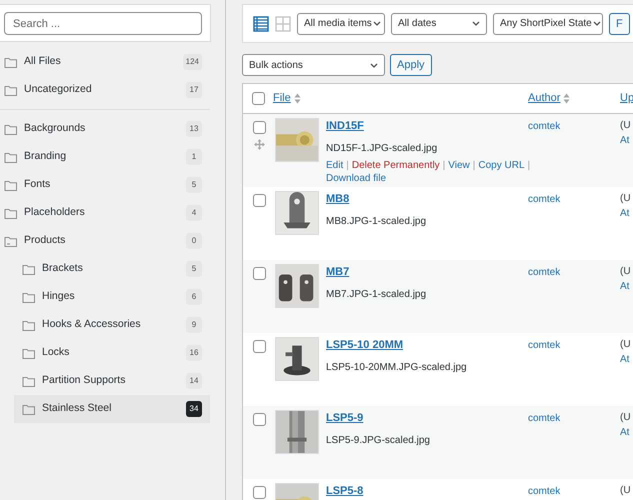  I want to click on folder-item: Partition Supports 14, so click(112, 381).